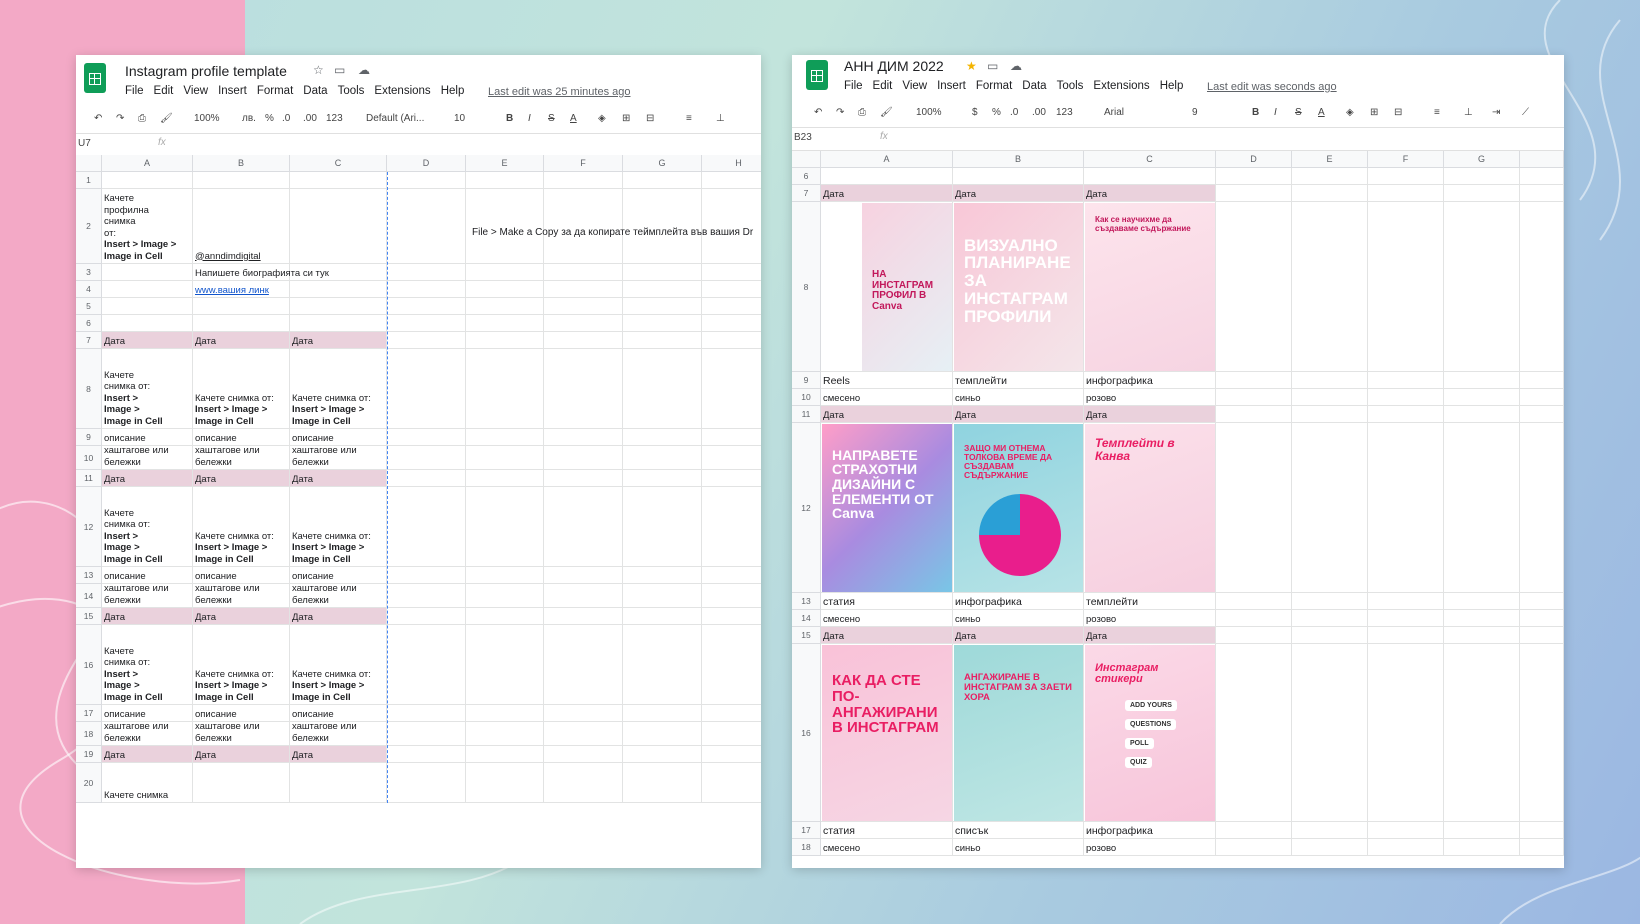 The width and height of the screenshot is (1640, 924). I want to click on menu-insert: Insert, so click(232, 91).